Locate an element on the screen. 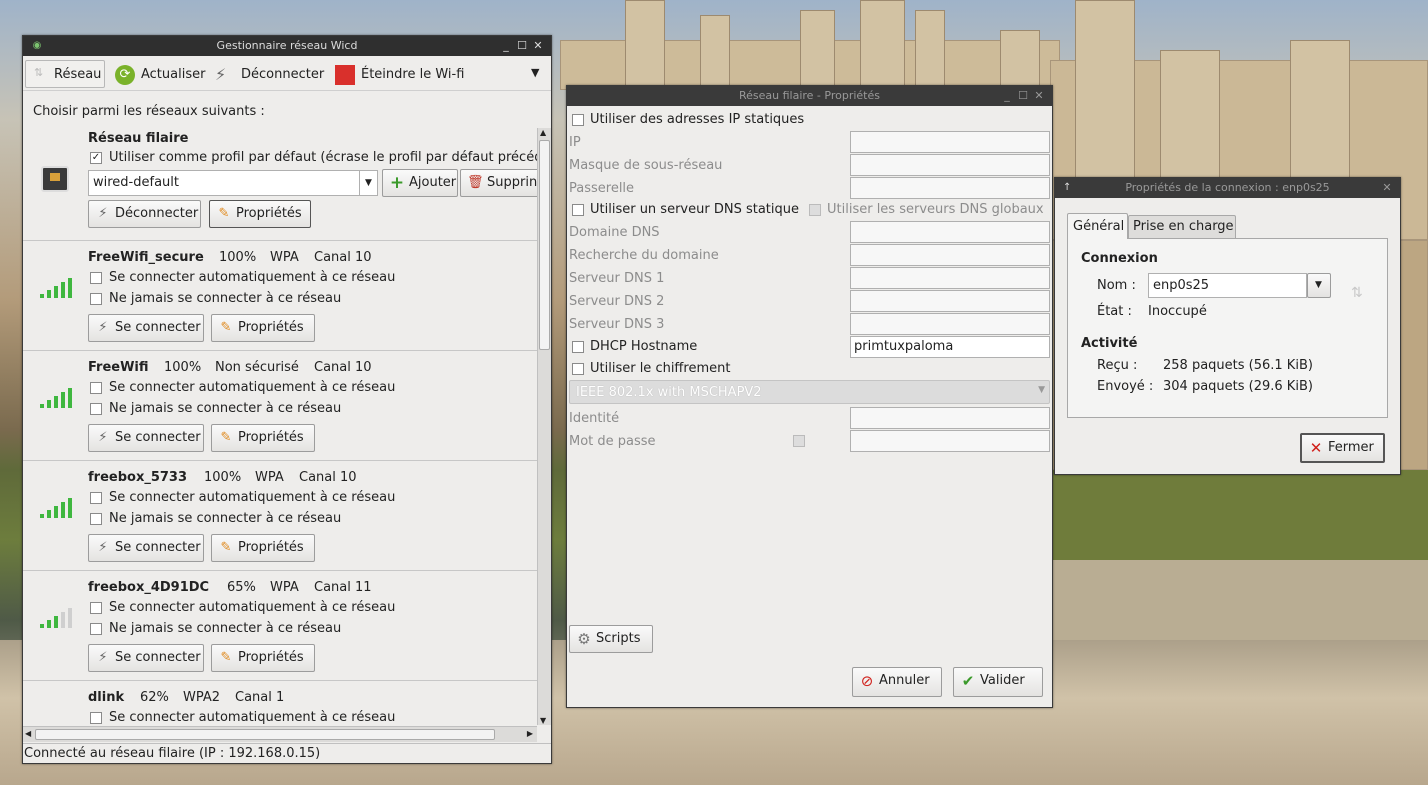 Image resolution: width=1428 pixels, height=785 pixels. hscrollbar-thumb is located at coordinates (265, 734).